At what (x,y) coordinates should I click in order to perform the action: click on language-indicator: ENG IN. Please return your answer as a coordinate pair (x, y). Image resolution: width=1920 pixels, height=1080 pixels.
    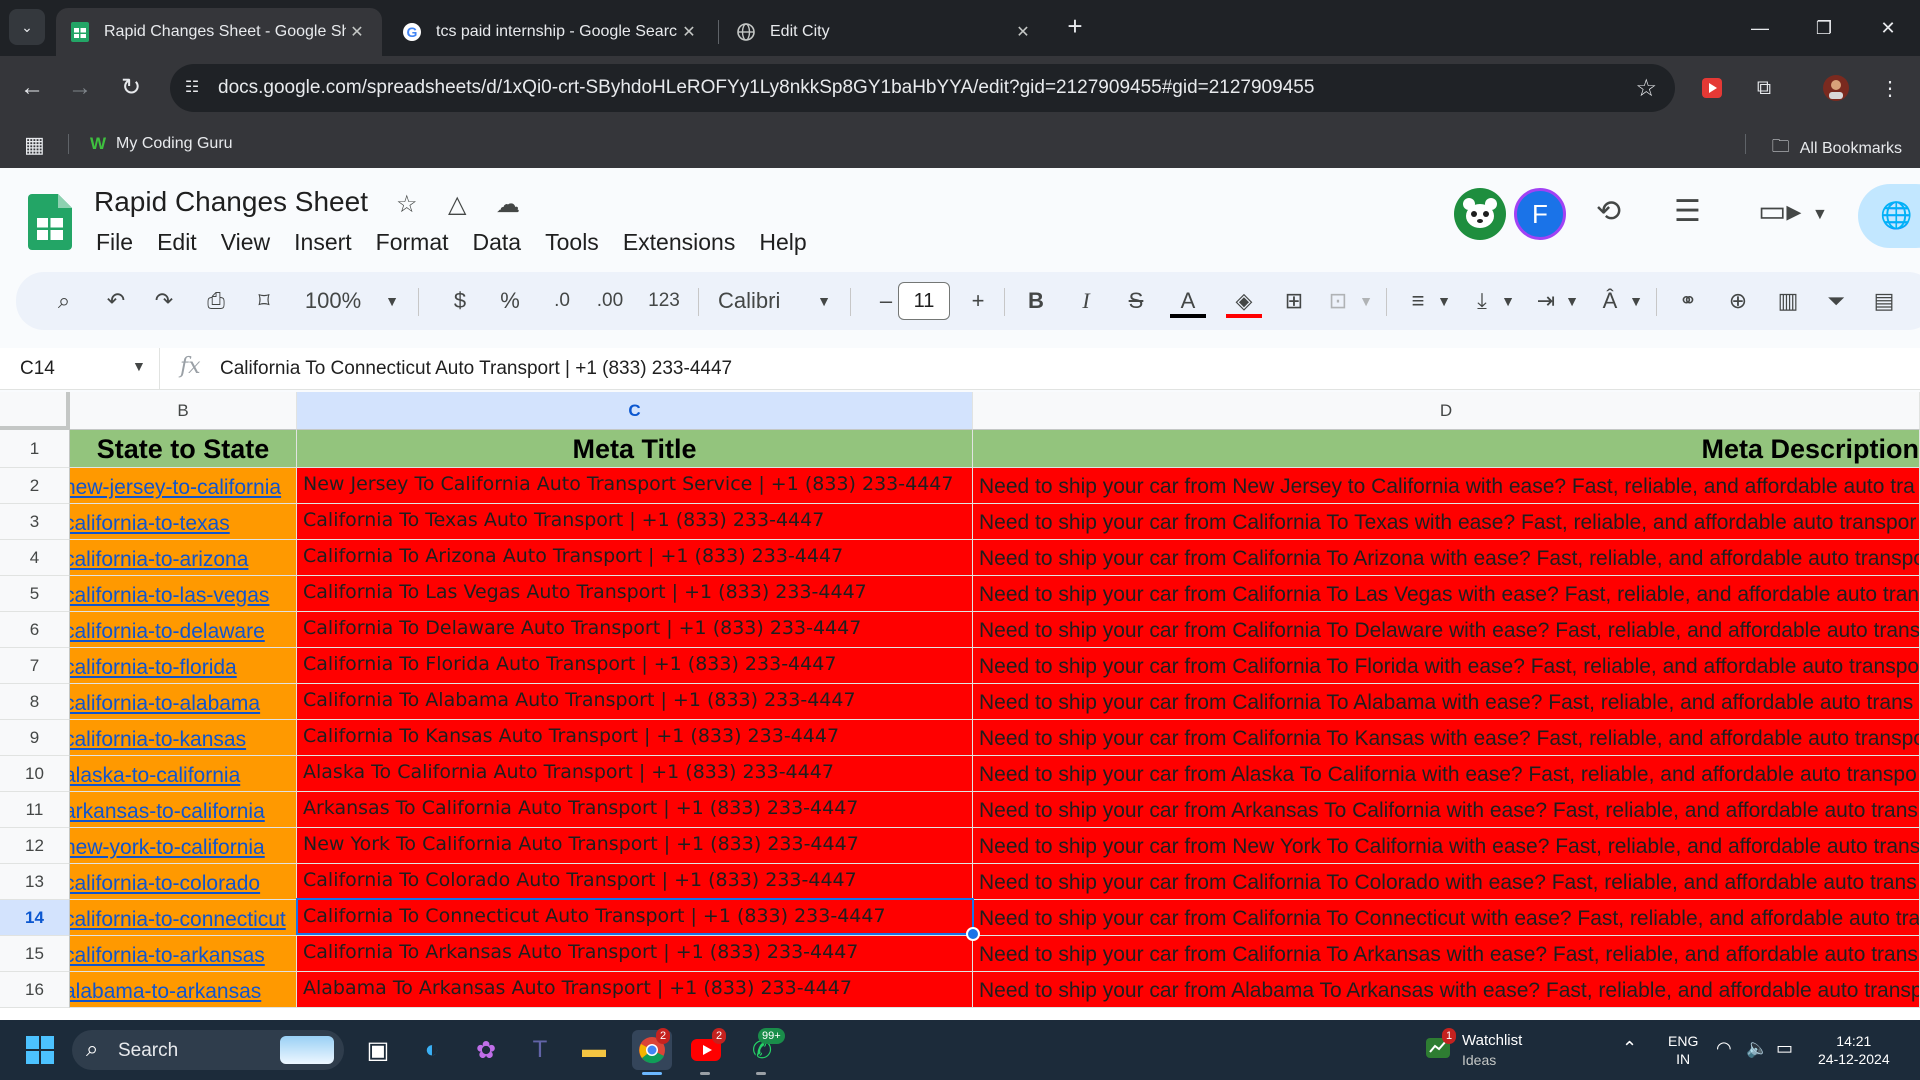
    Looking at the image, I should click on (1683, 1050).